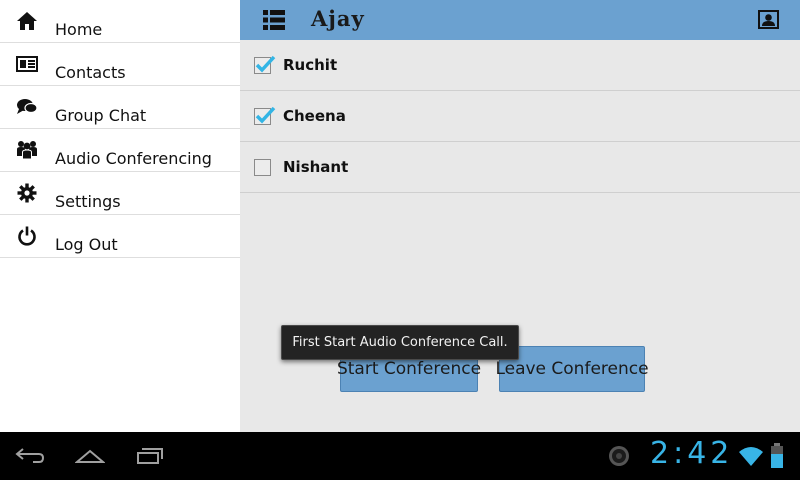 This screenshot has width=800, height=480. What do you see at coordinates (27, 193) in the screenshot?
I see `gear-icon` at bounding box center [27, 193].